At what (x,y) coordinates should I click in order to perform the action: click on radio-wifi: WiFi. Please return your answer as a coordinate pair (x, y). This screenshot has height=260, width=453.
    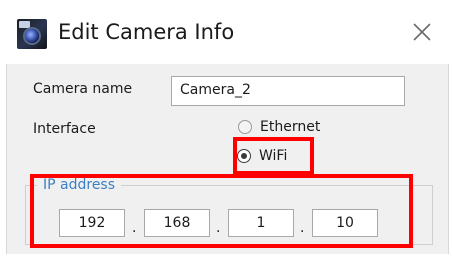
    Looking at the image, I should click on (262, 156).